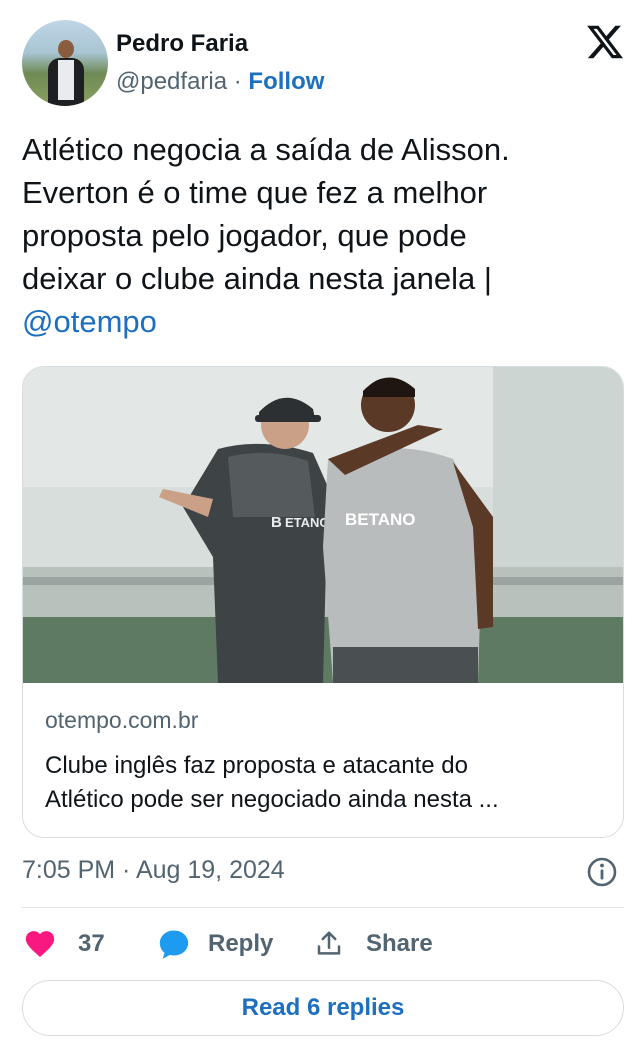  What do you see at coordinates (244, 235) in the screenshot?
I see `tweet-text-line: proposta pelo jogador, que pode` at bounding box center [244, 235].